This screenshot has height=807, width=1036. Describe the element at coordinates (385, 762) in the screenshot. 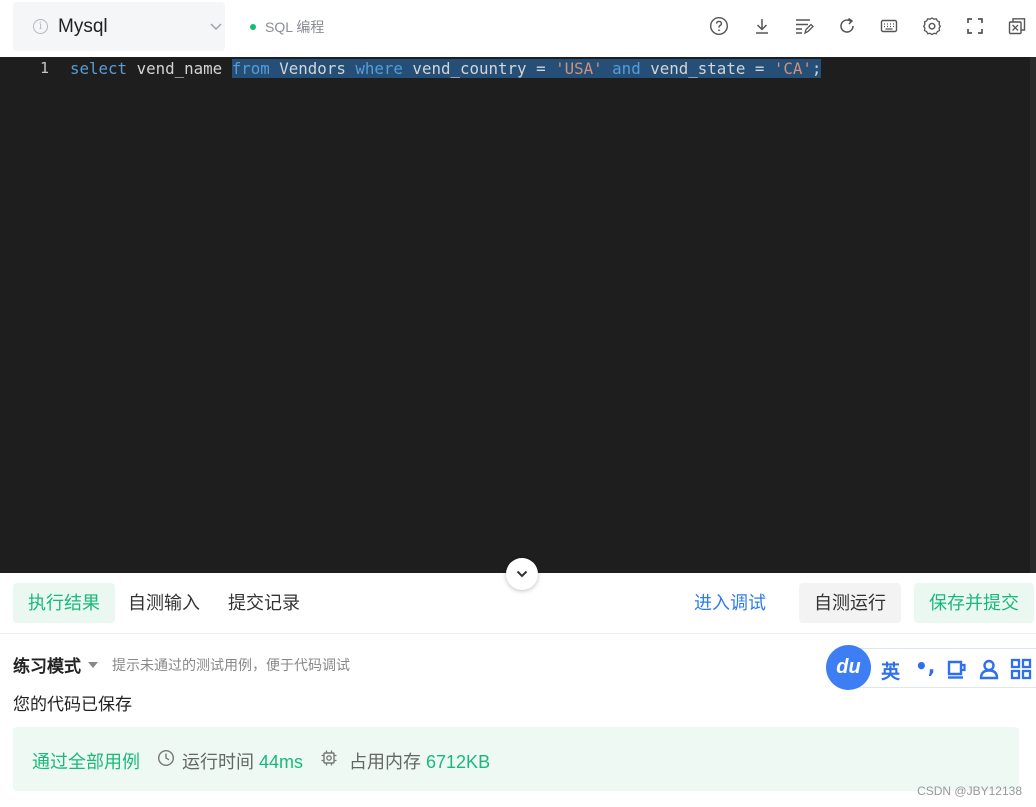

I see `memory-label: 占用内存` at that location.